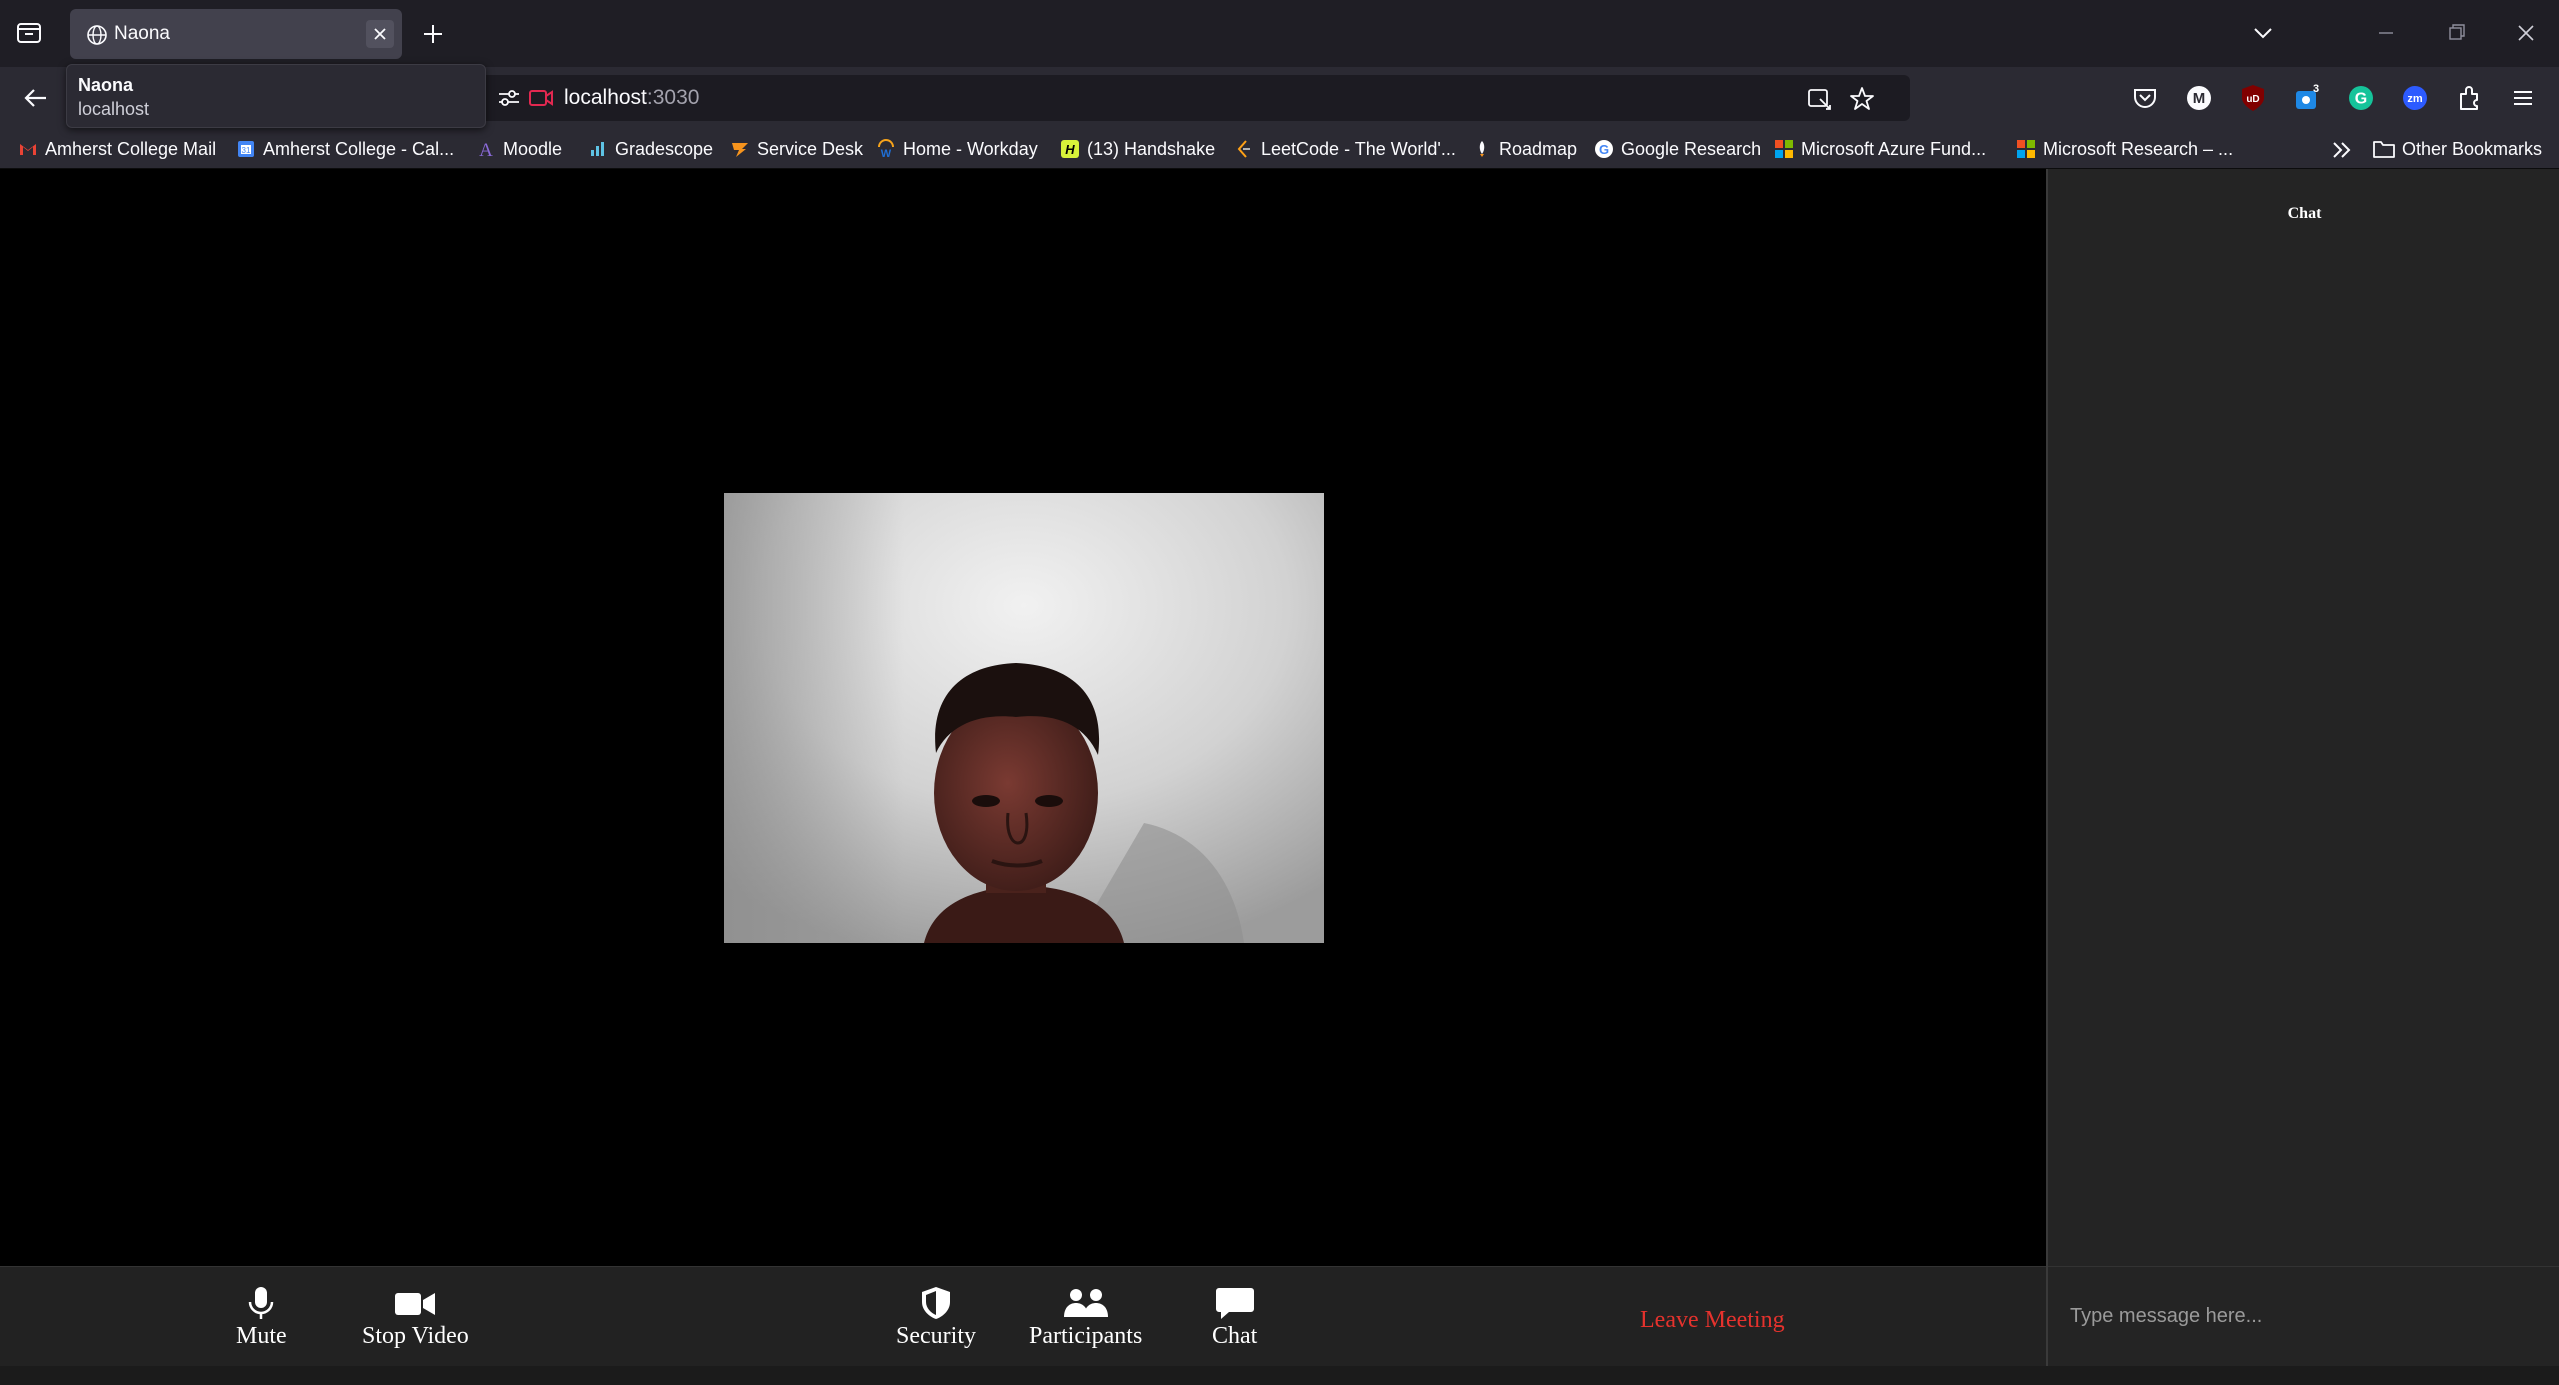  I want to click on url-bar: localhost:3030, so click(1195, 98).